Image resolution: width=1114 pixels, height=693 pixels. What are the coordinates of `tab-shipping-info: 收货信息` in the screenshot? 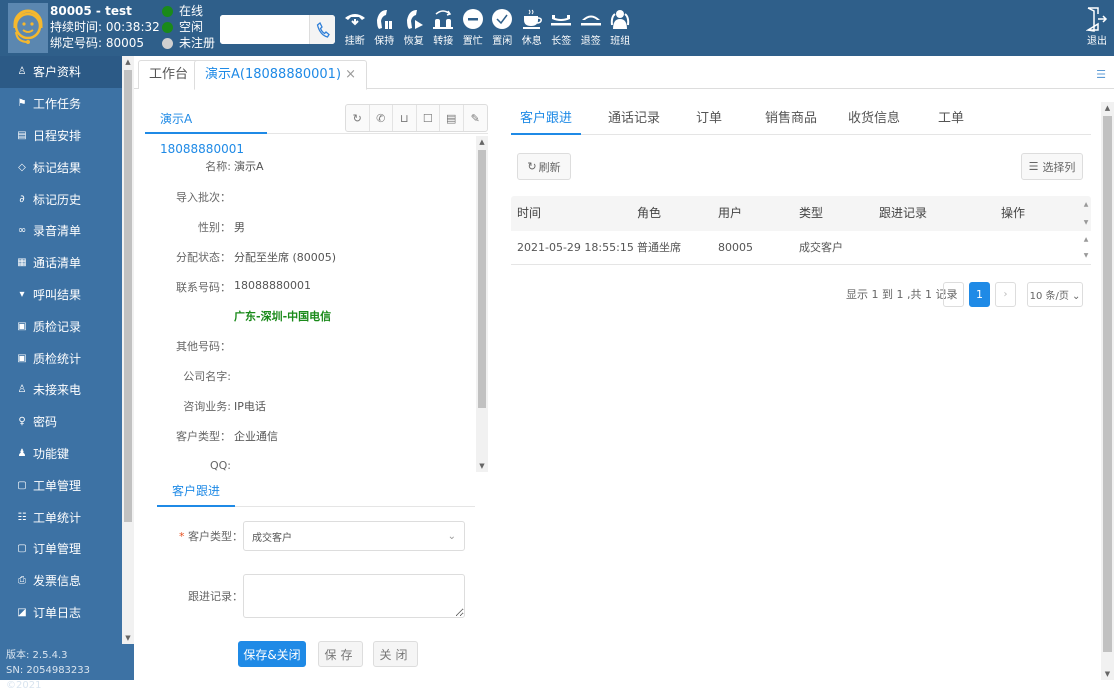 It's located at (874, 119).